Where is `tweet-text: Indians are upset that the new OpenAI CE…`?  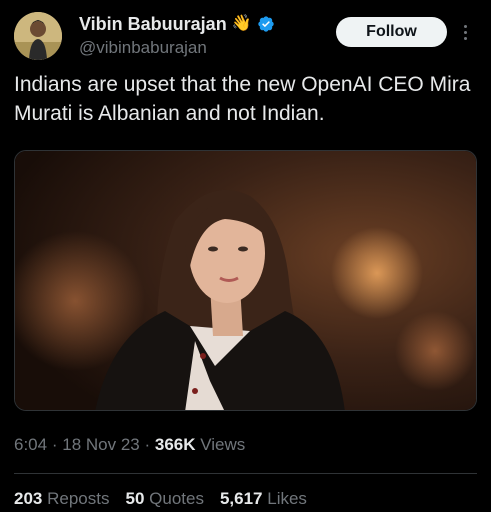
tweet-text: Indians are upset that the new OpenAI CE… is located at coordinates (242, 99).